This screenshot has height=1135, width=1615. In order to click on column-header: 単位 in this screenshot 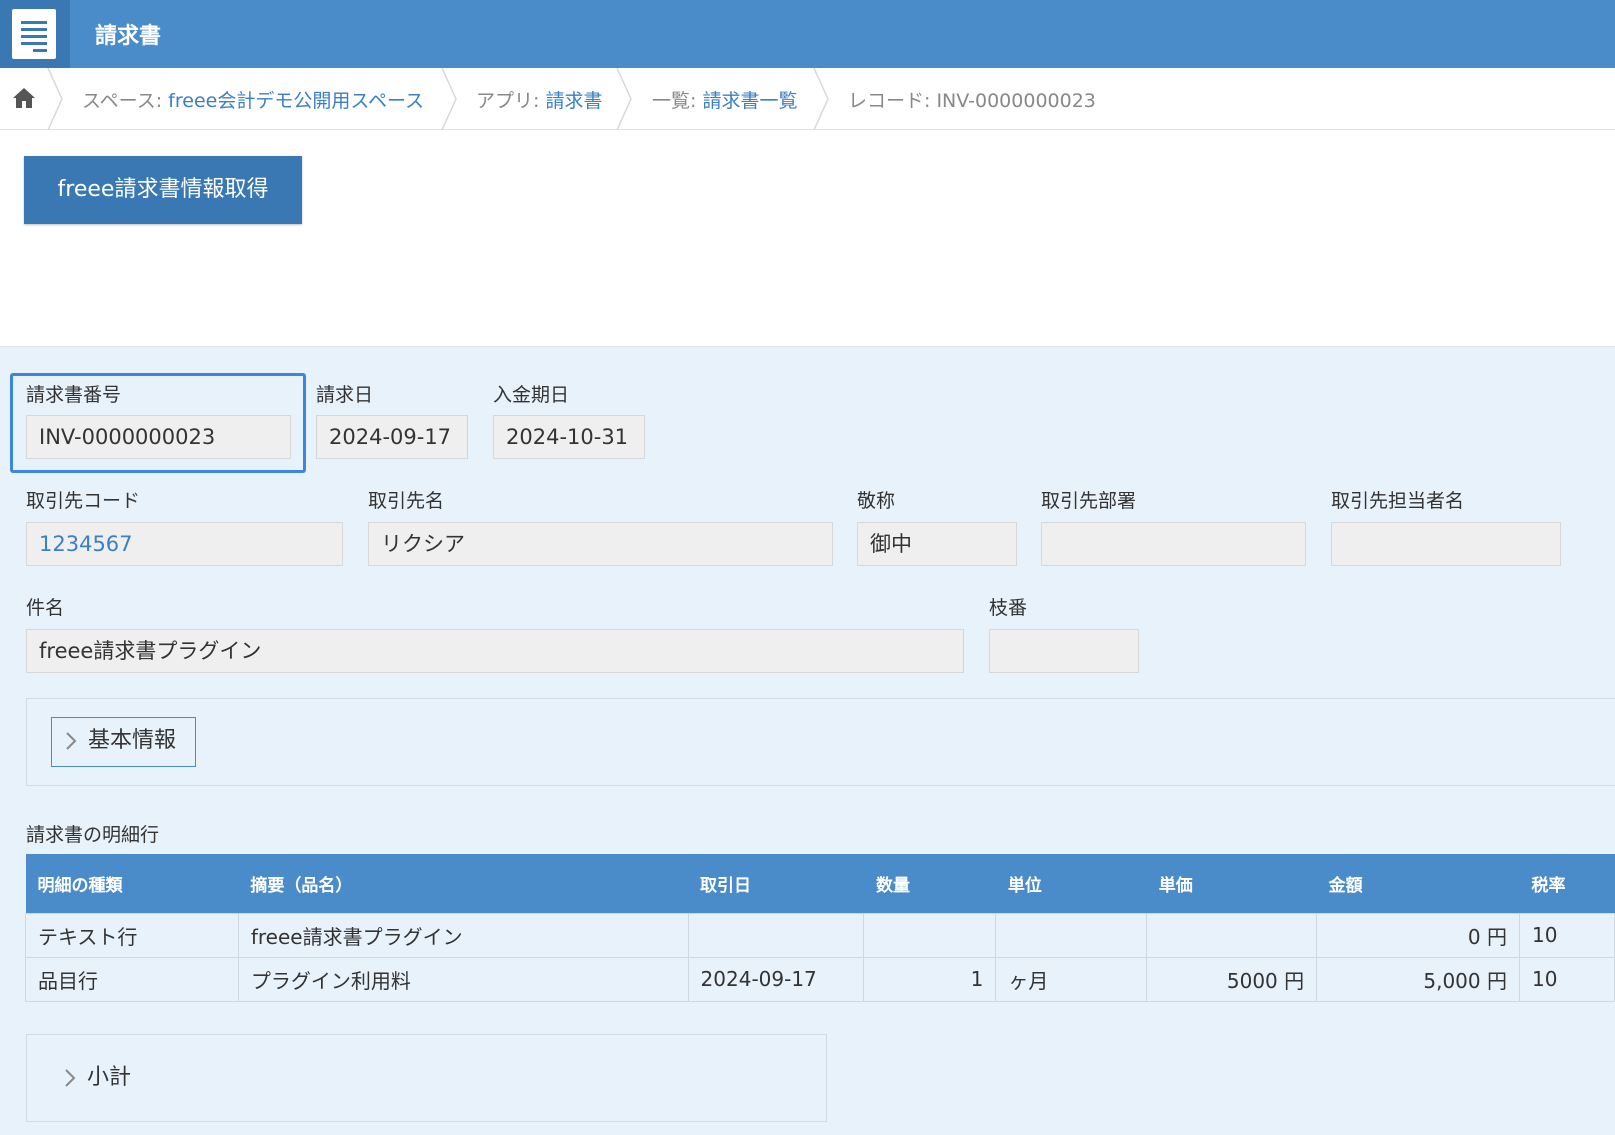, I will do `click(1071, 883)`.